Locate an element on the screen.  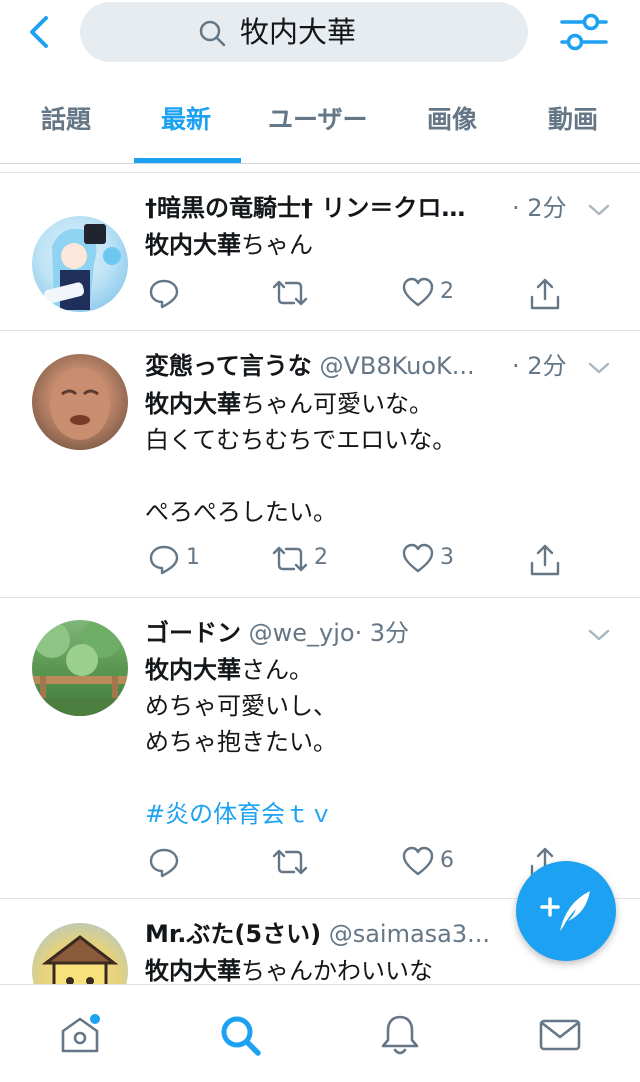
compose-feather-icon is located at coordinates (565, 911).